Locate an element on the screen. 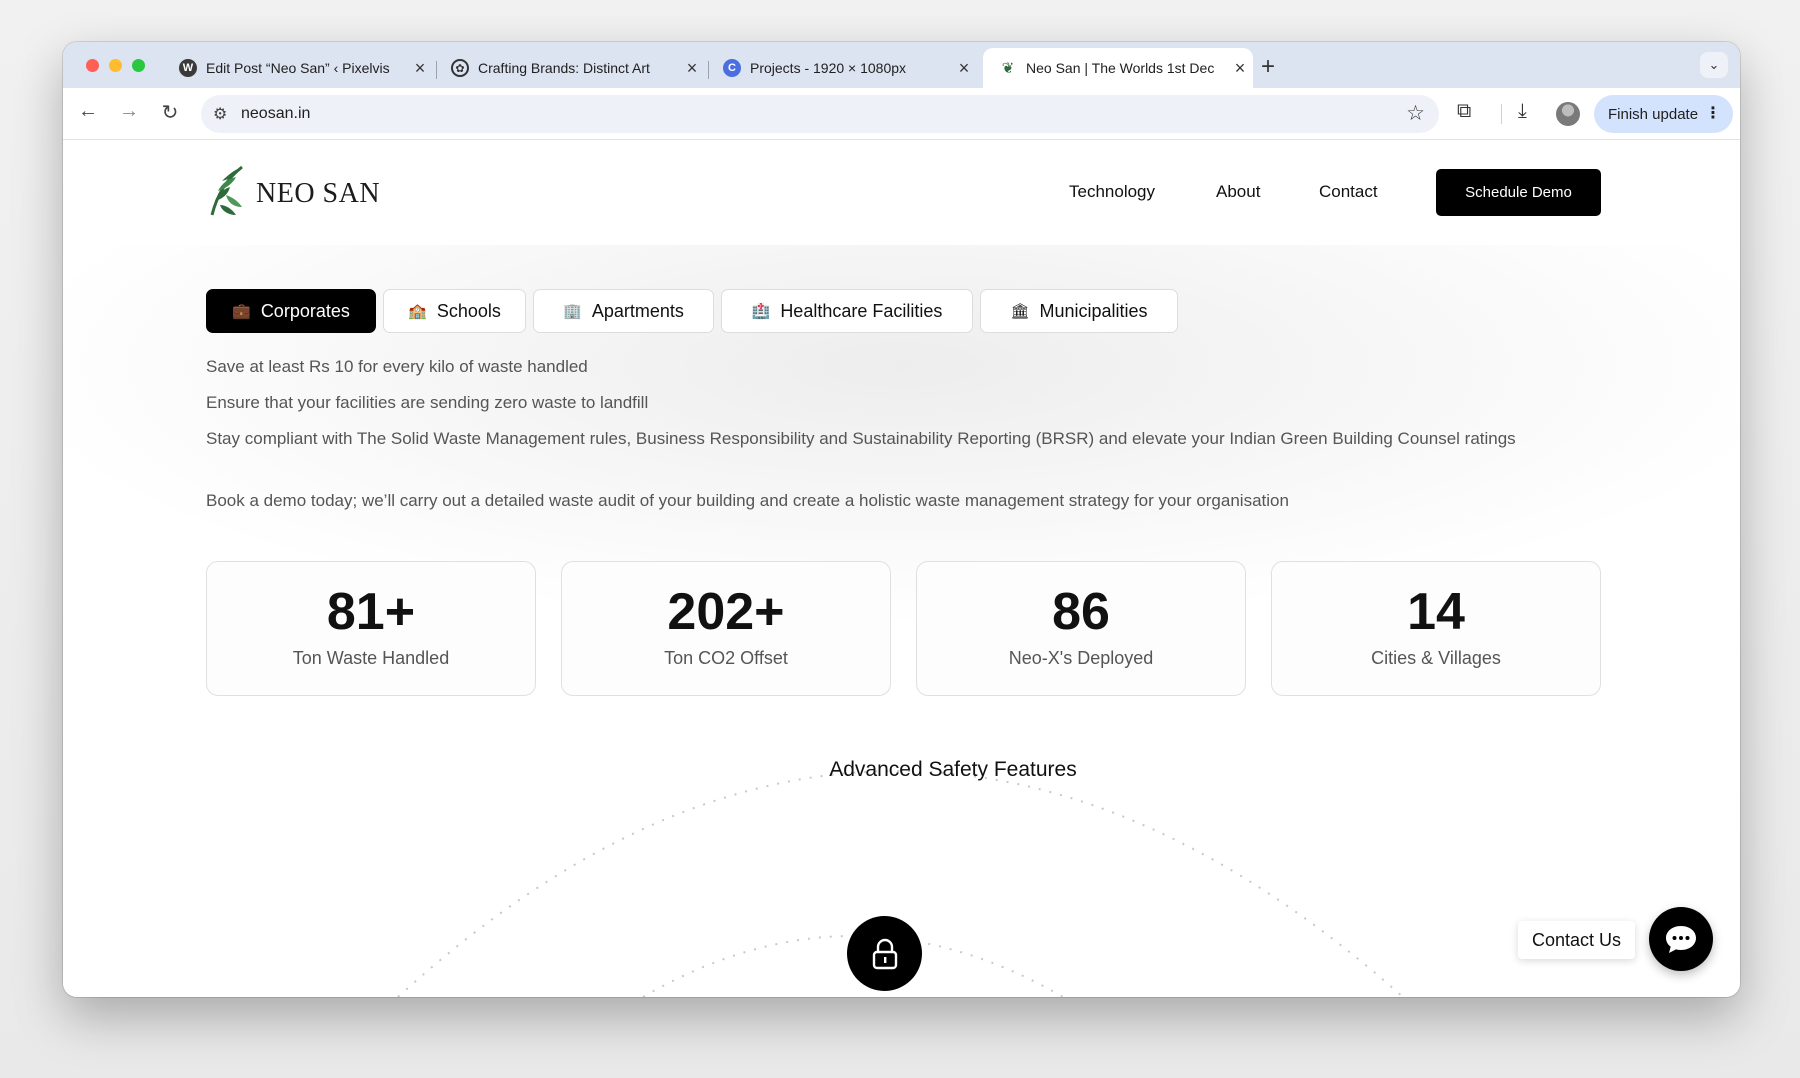 This screenshot has height=1078, width=1800. building-icon: 🏢 is located at coordinates (572, 311).